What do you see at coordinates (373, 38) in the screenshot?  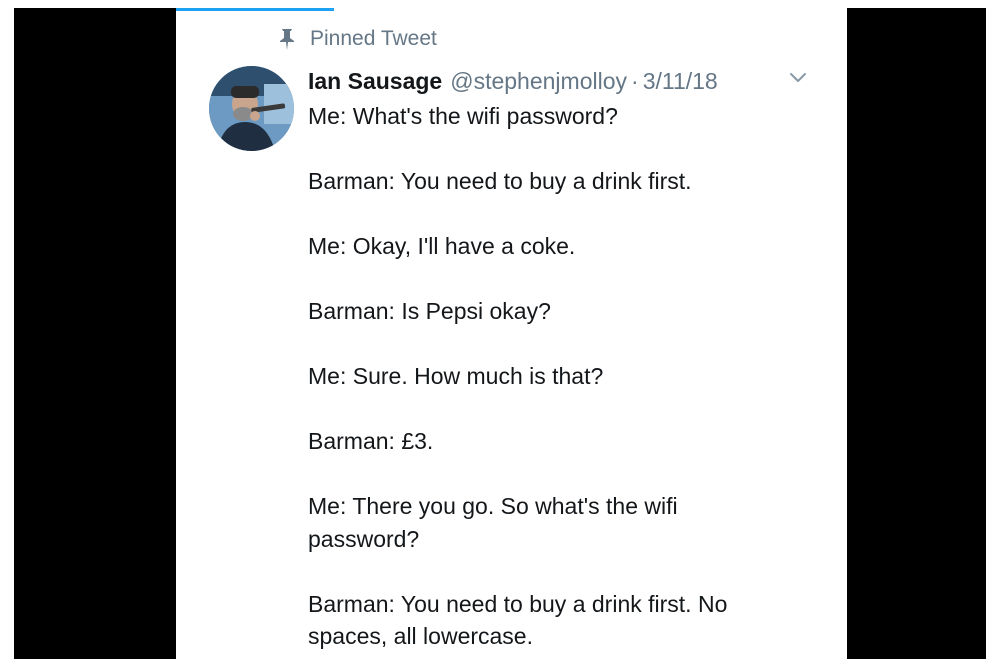 I see `pinned-label: Pinned Tweet` at bounding box center [373, 38].